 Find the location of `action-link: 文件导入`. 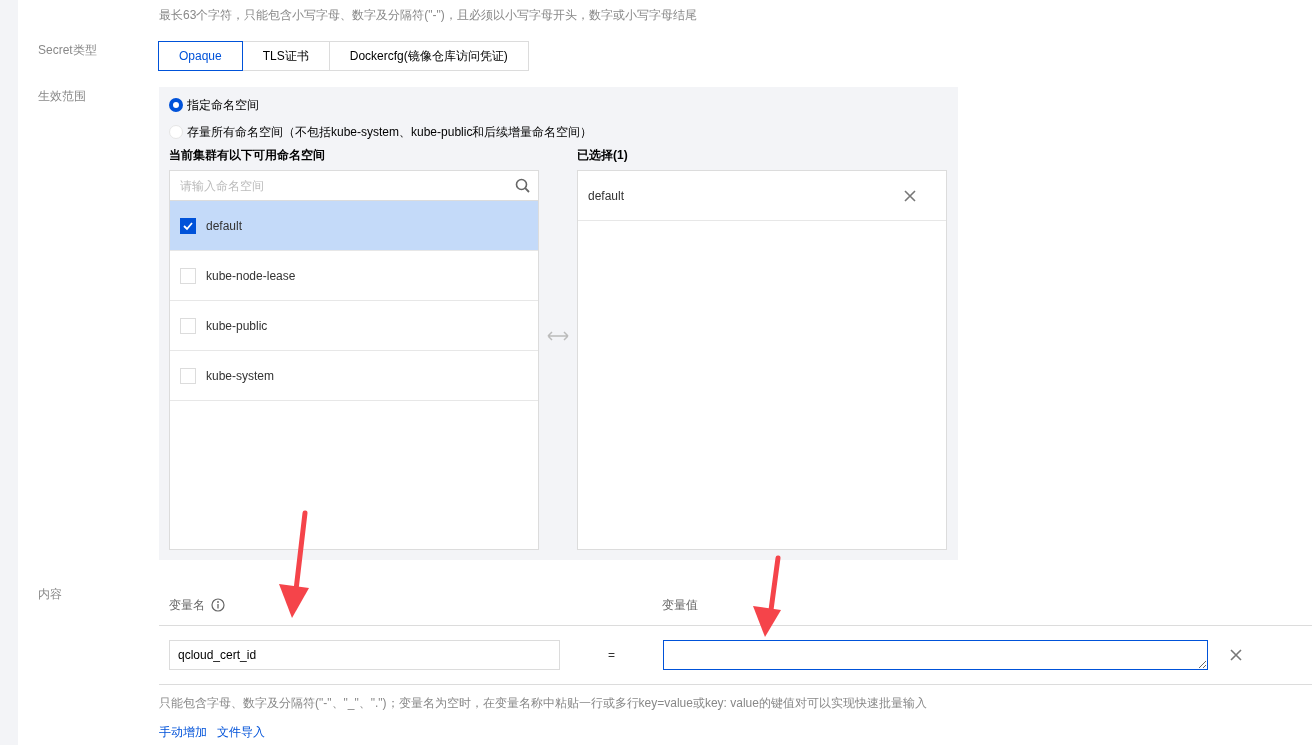

action-link: 文件导入 is located at coordinates (241, 732).